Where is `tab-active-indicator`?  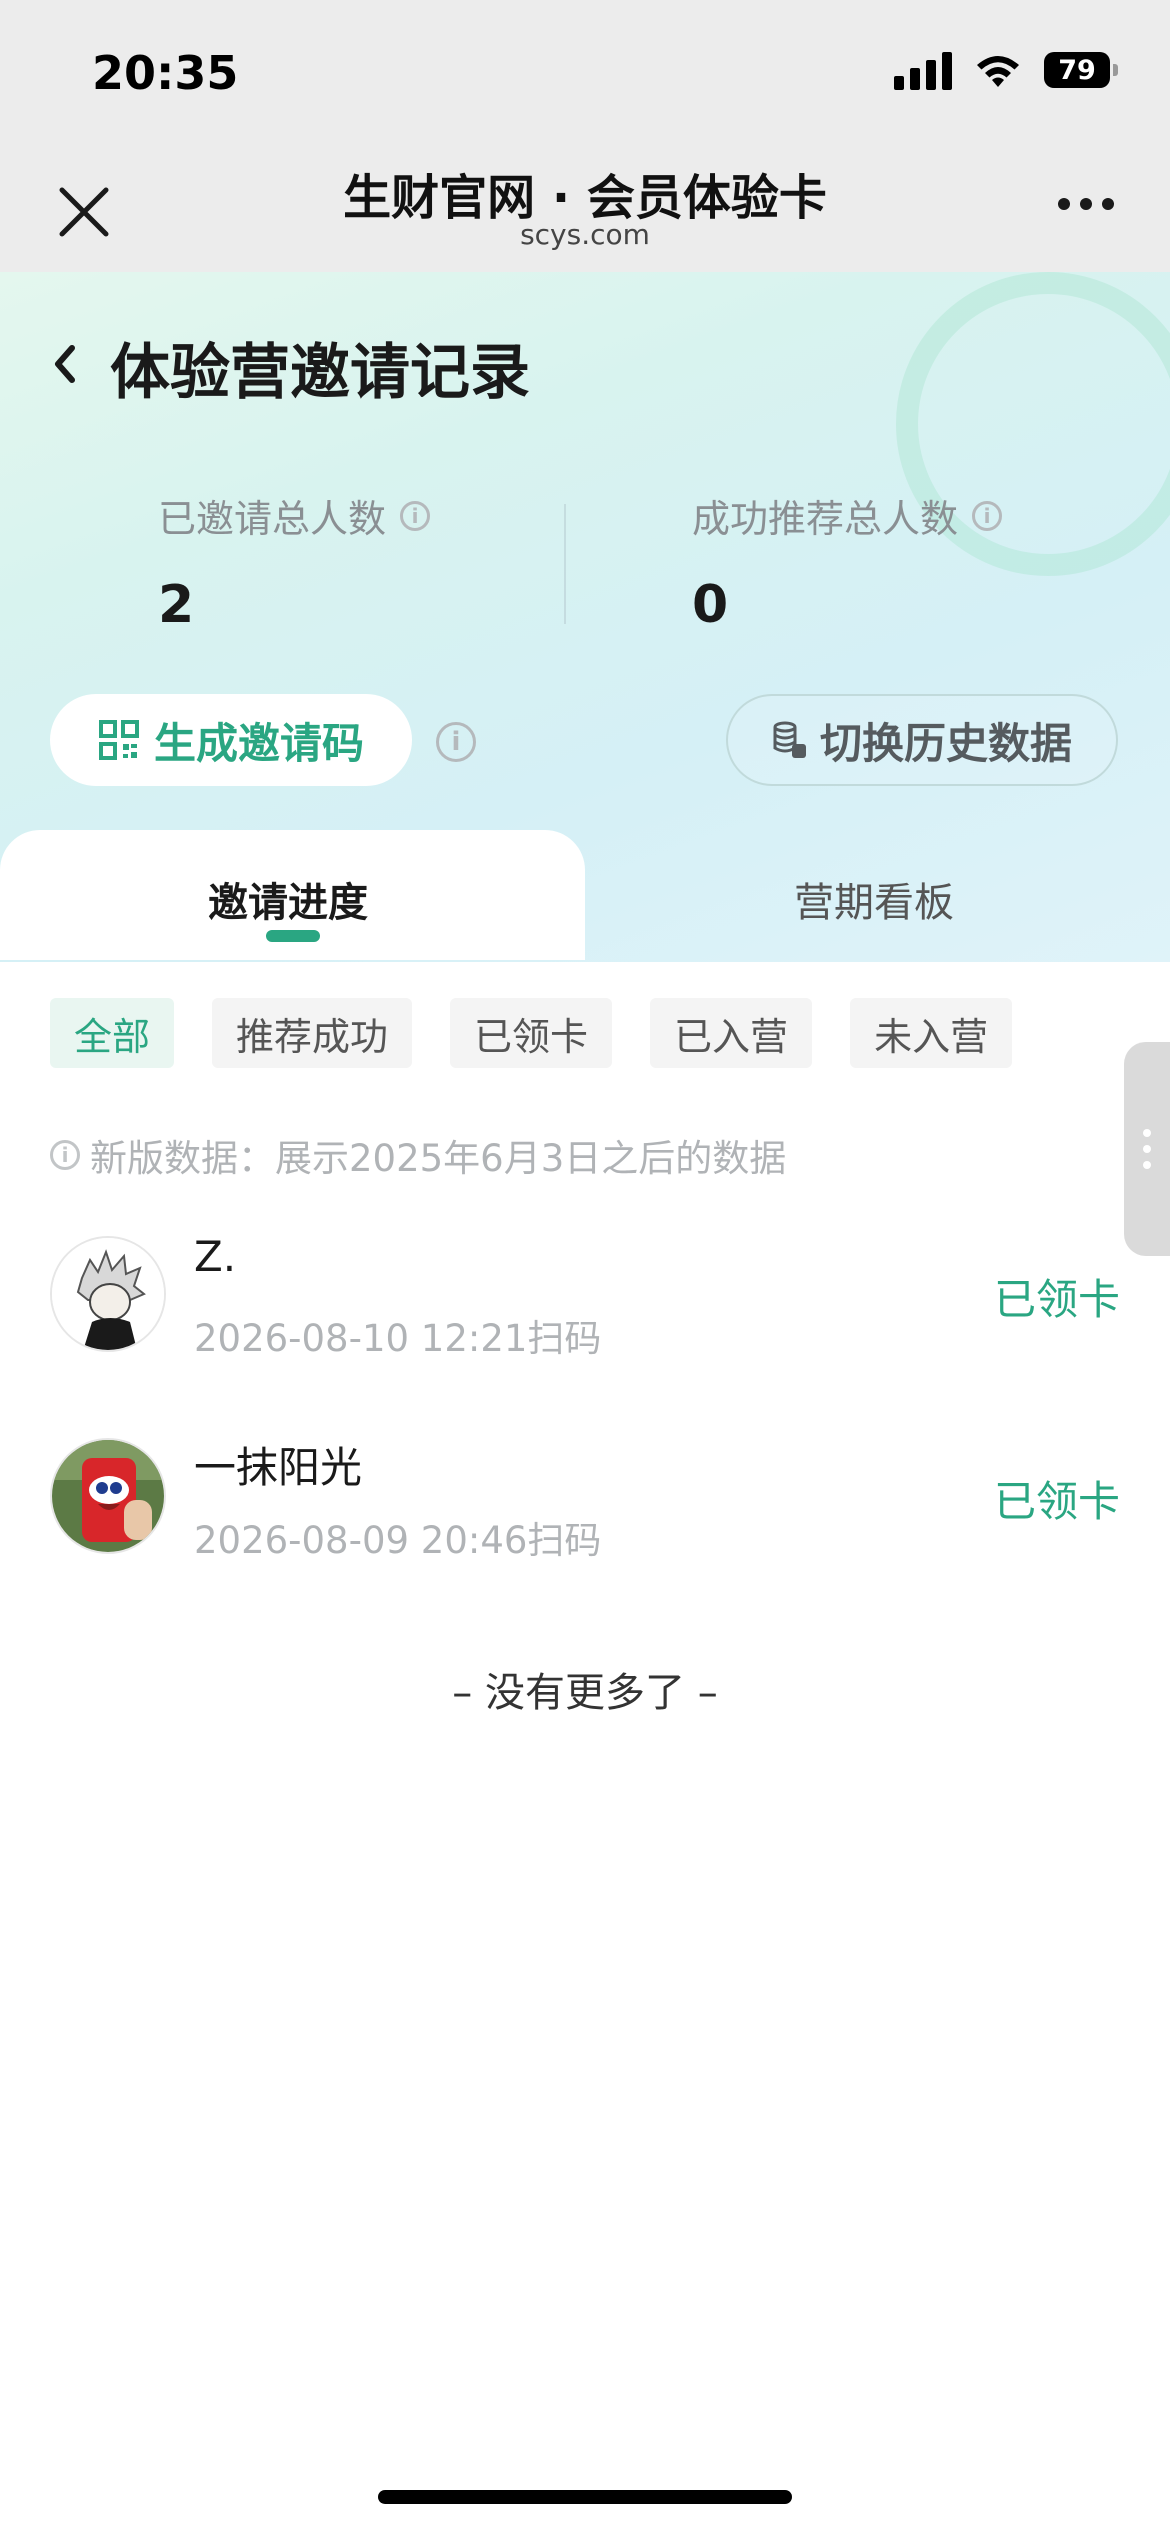
tab-active-indicator is located at coordinates (293, 936).